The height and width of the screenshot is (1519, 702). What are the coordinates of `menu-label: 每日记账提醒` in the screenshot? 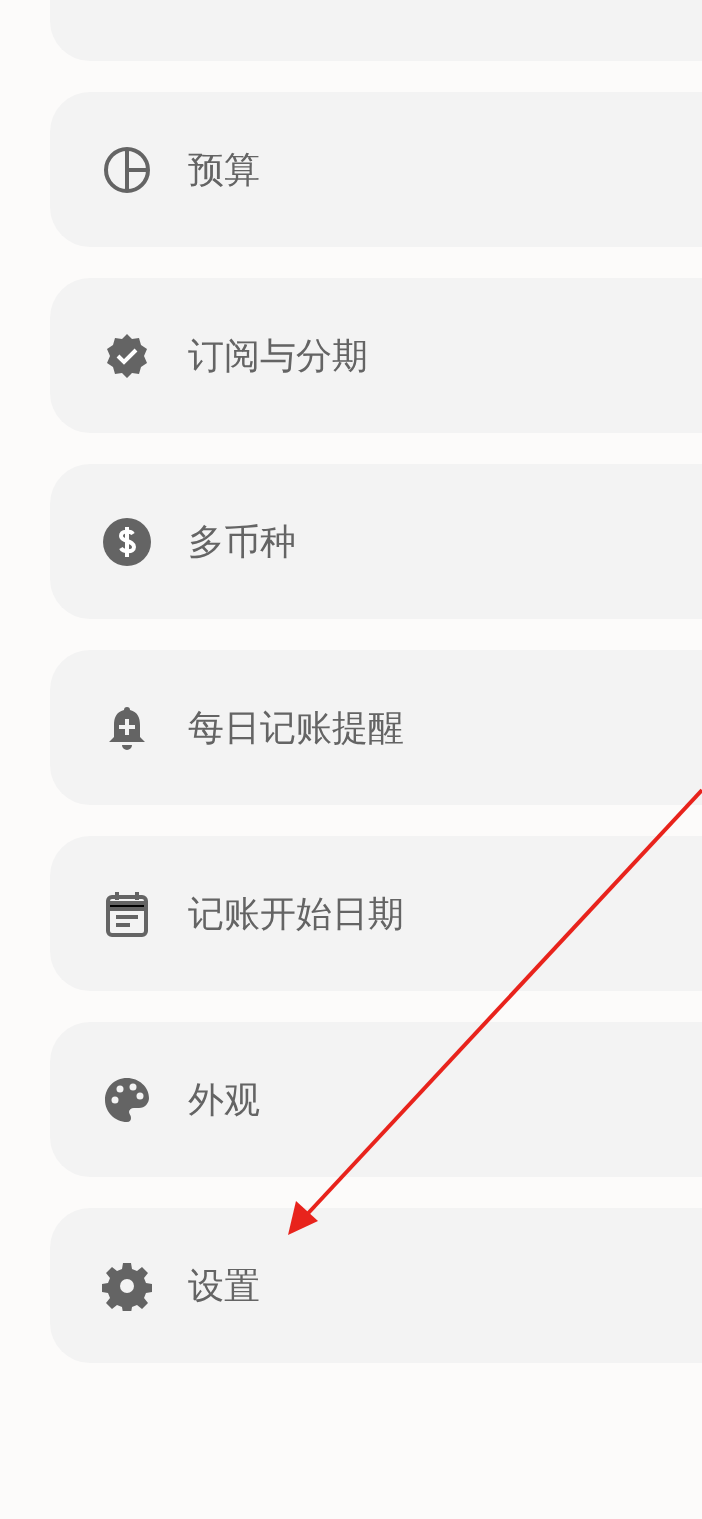 It's located at (296, 727).